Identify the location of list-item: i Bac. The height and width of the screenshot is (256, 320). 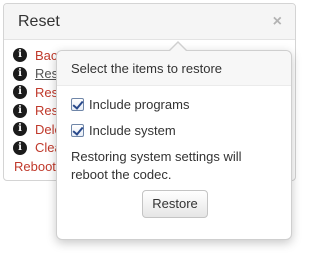
(37, 55).